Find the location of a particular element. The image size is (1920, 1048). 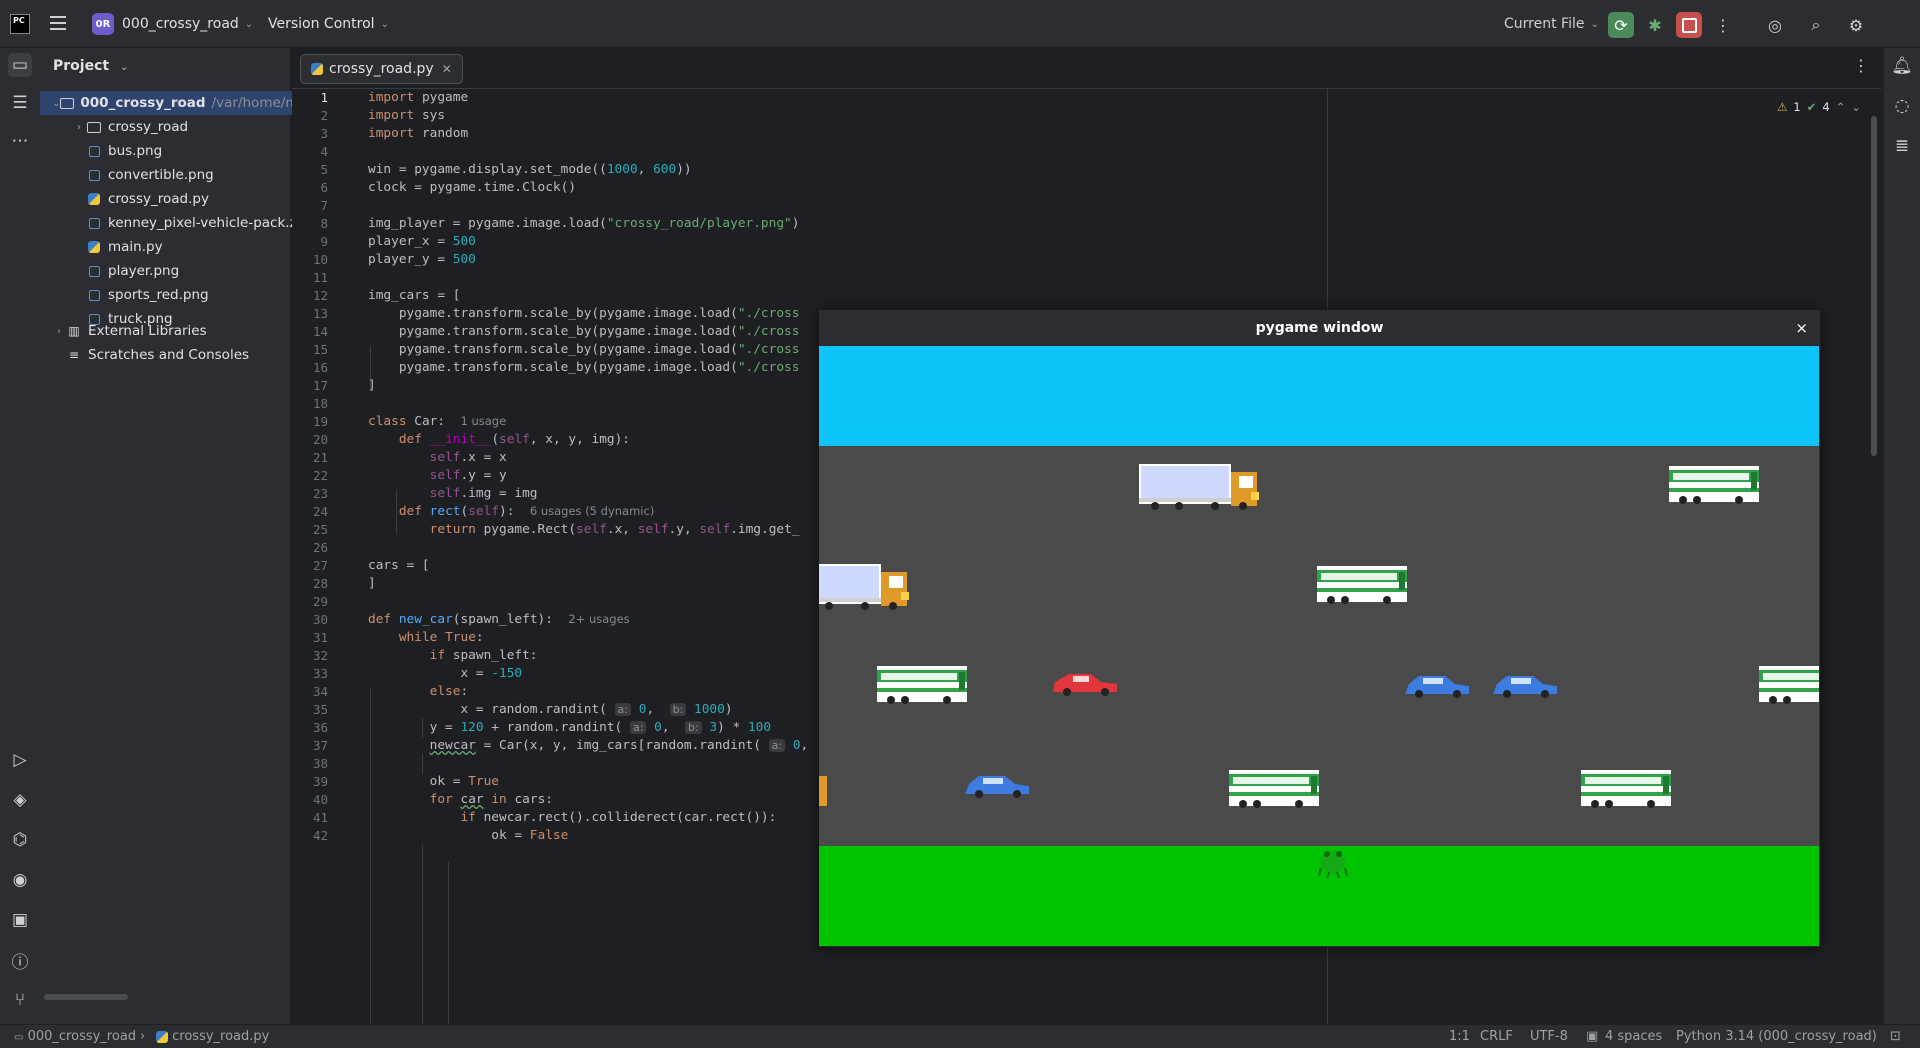

close-window-icon: × is located at coordinates (1801, 328).